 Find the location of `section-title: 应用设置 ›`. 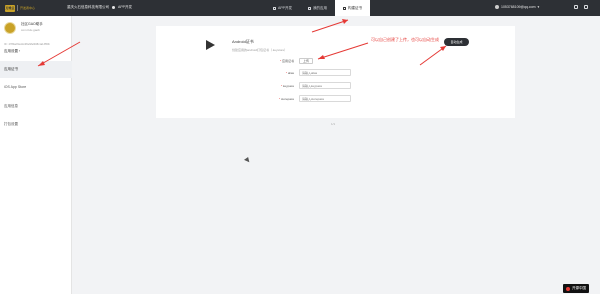

section-title: 应用设置 › is located at coordinates (12, 51).